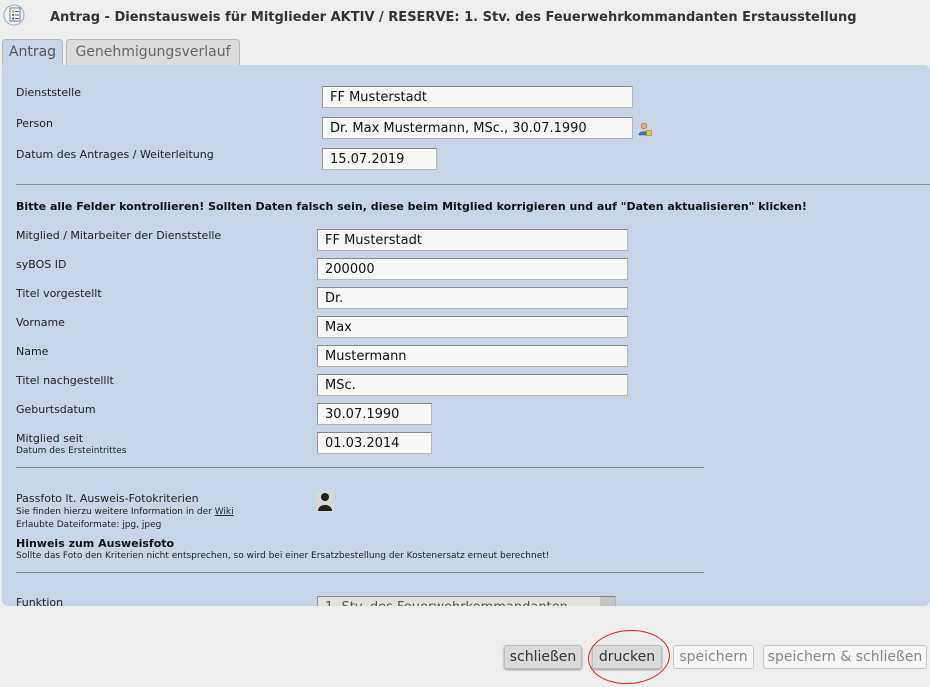 The width and height of the screenshot is (930, 687). I want to click on save-button: speichern, so click(713, 657).